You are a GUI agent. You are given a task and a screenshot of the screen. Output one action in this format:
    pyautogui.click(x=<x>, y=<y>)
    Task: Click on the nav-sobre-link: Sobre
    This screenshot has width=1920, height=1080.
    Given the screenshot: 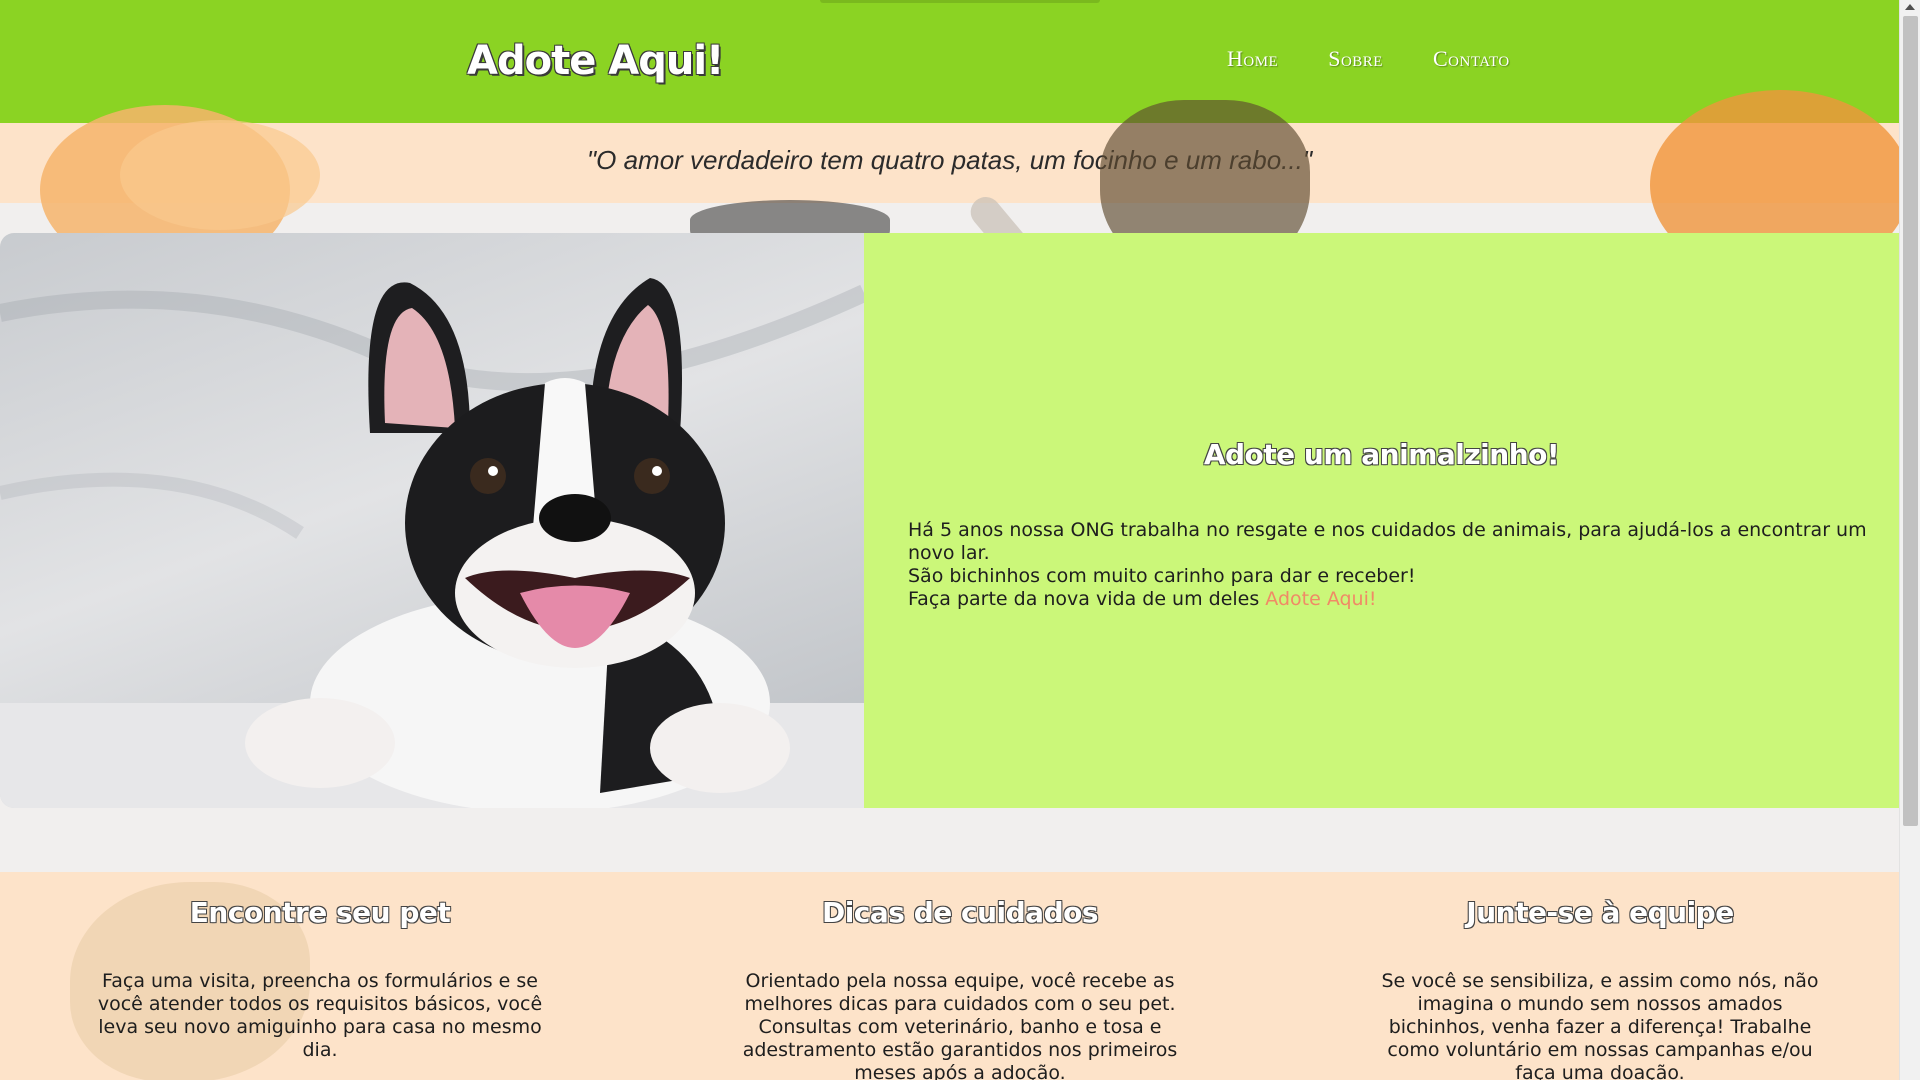 What is the action you would take?
    pyautogui.click(x=1355, y=59)
    